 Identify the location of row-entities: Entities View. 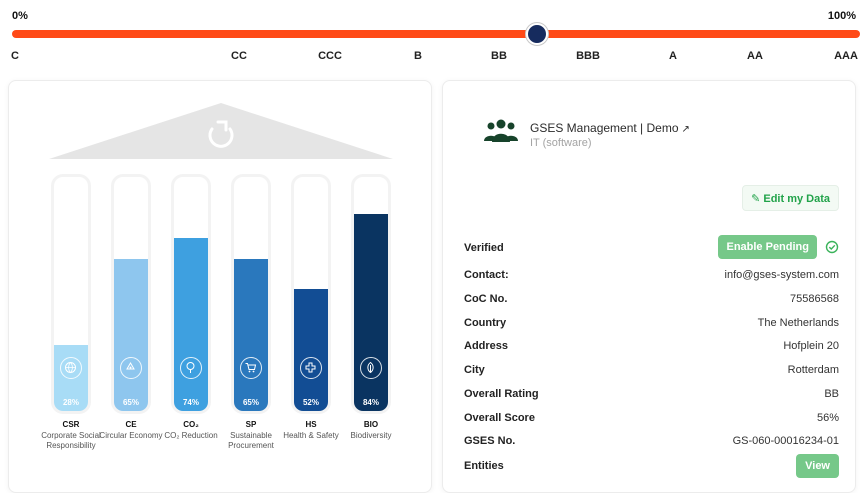
(651, 466).